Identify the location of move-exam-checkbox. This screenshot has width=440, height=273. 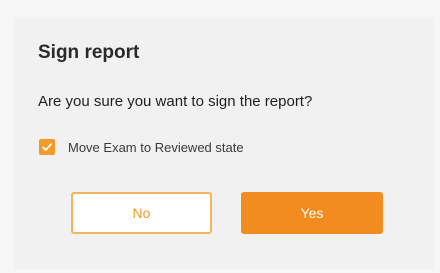
(47, 147).